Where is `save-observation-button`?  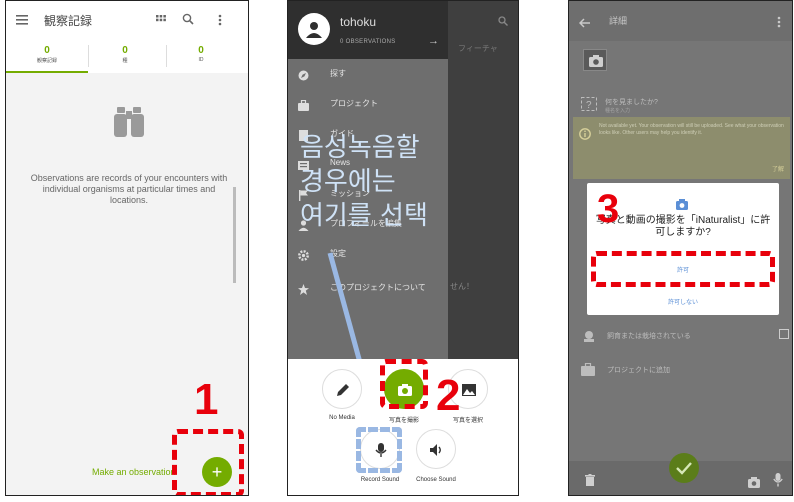 save-observation-button is located at coordinates (684, 468).